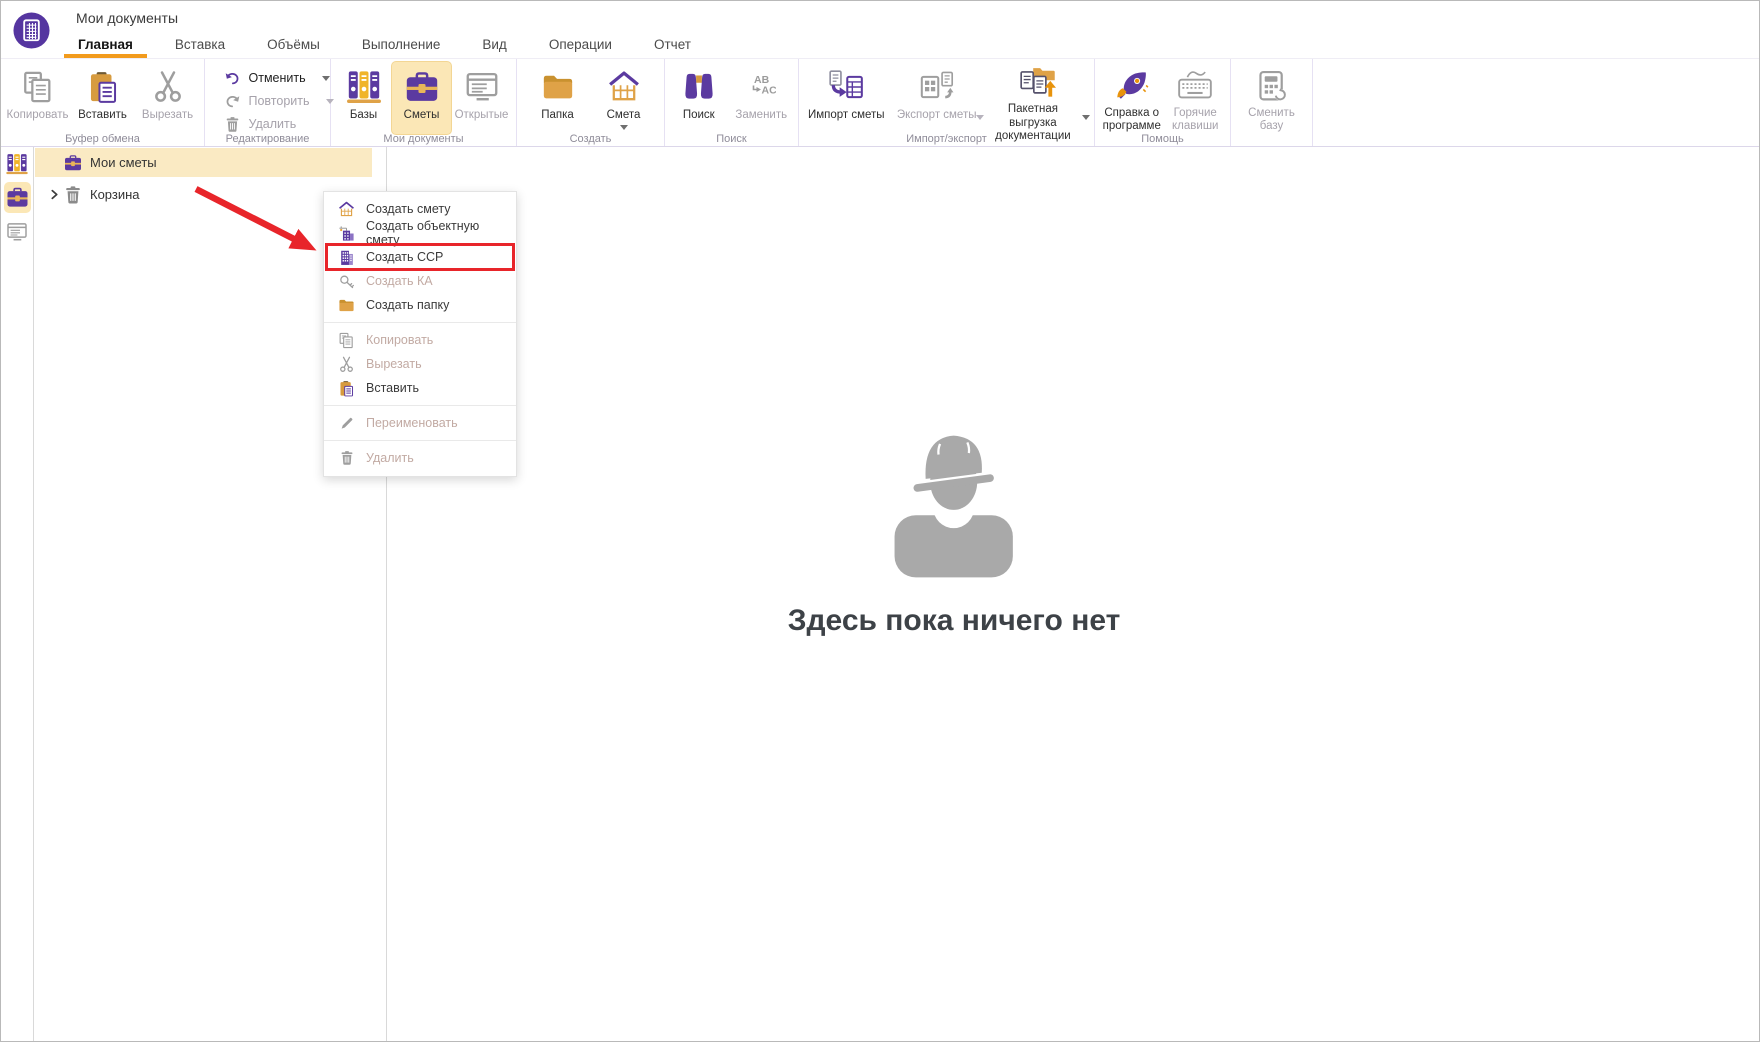  Describe the element at coordinates (232, 101) in the screenshot. I see `redo-icon` at that location.